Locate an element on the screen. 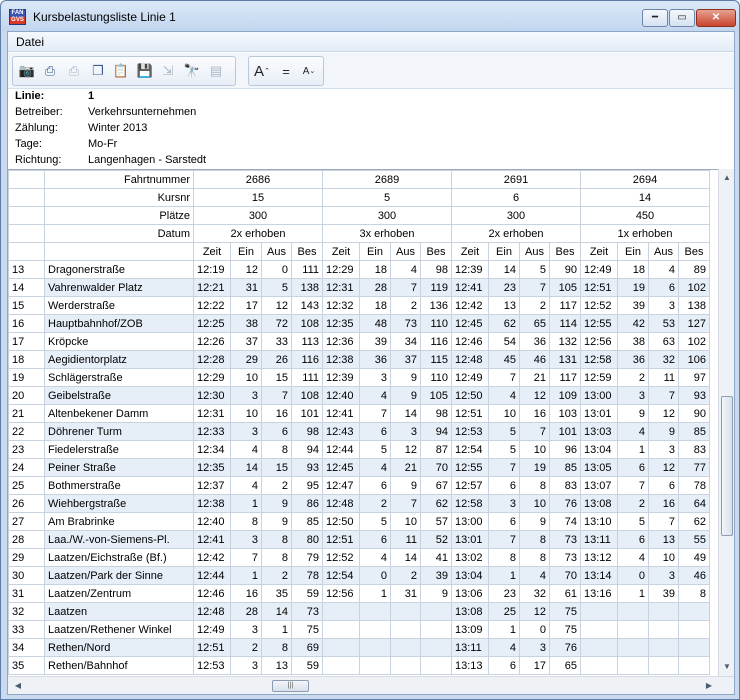  maximize-icon: ▭ is located at coordinates (682, 17).